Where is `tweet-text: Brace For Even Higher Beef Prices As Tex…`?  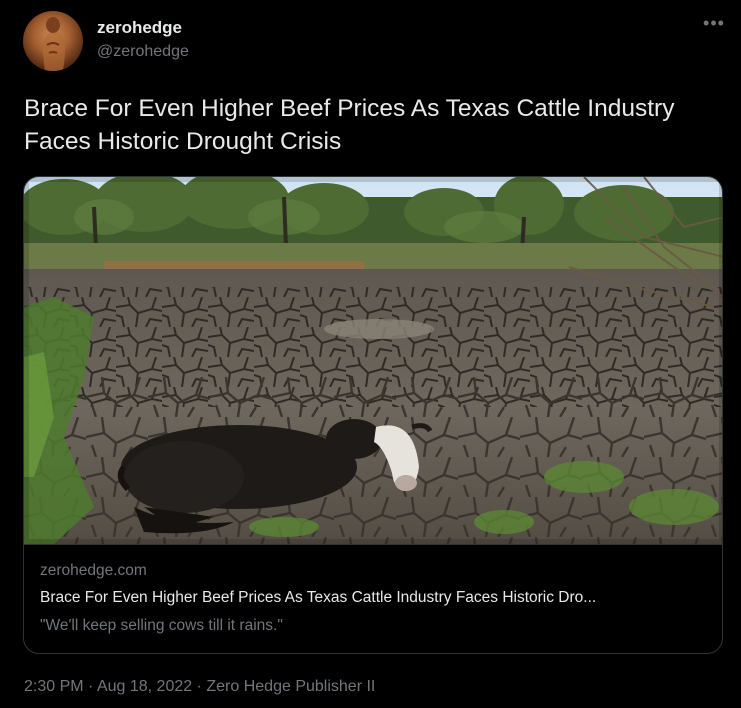 tweet-text: Brace For Even Higher Beef Prices As Tex… is located at coordinates (349, 125).